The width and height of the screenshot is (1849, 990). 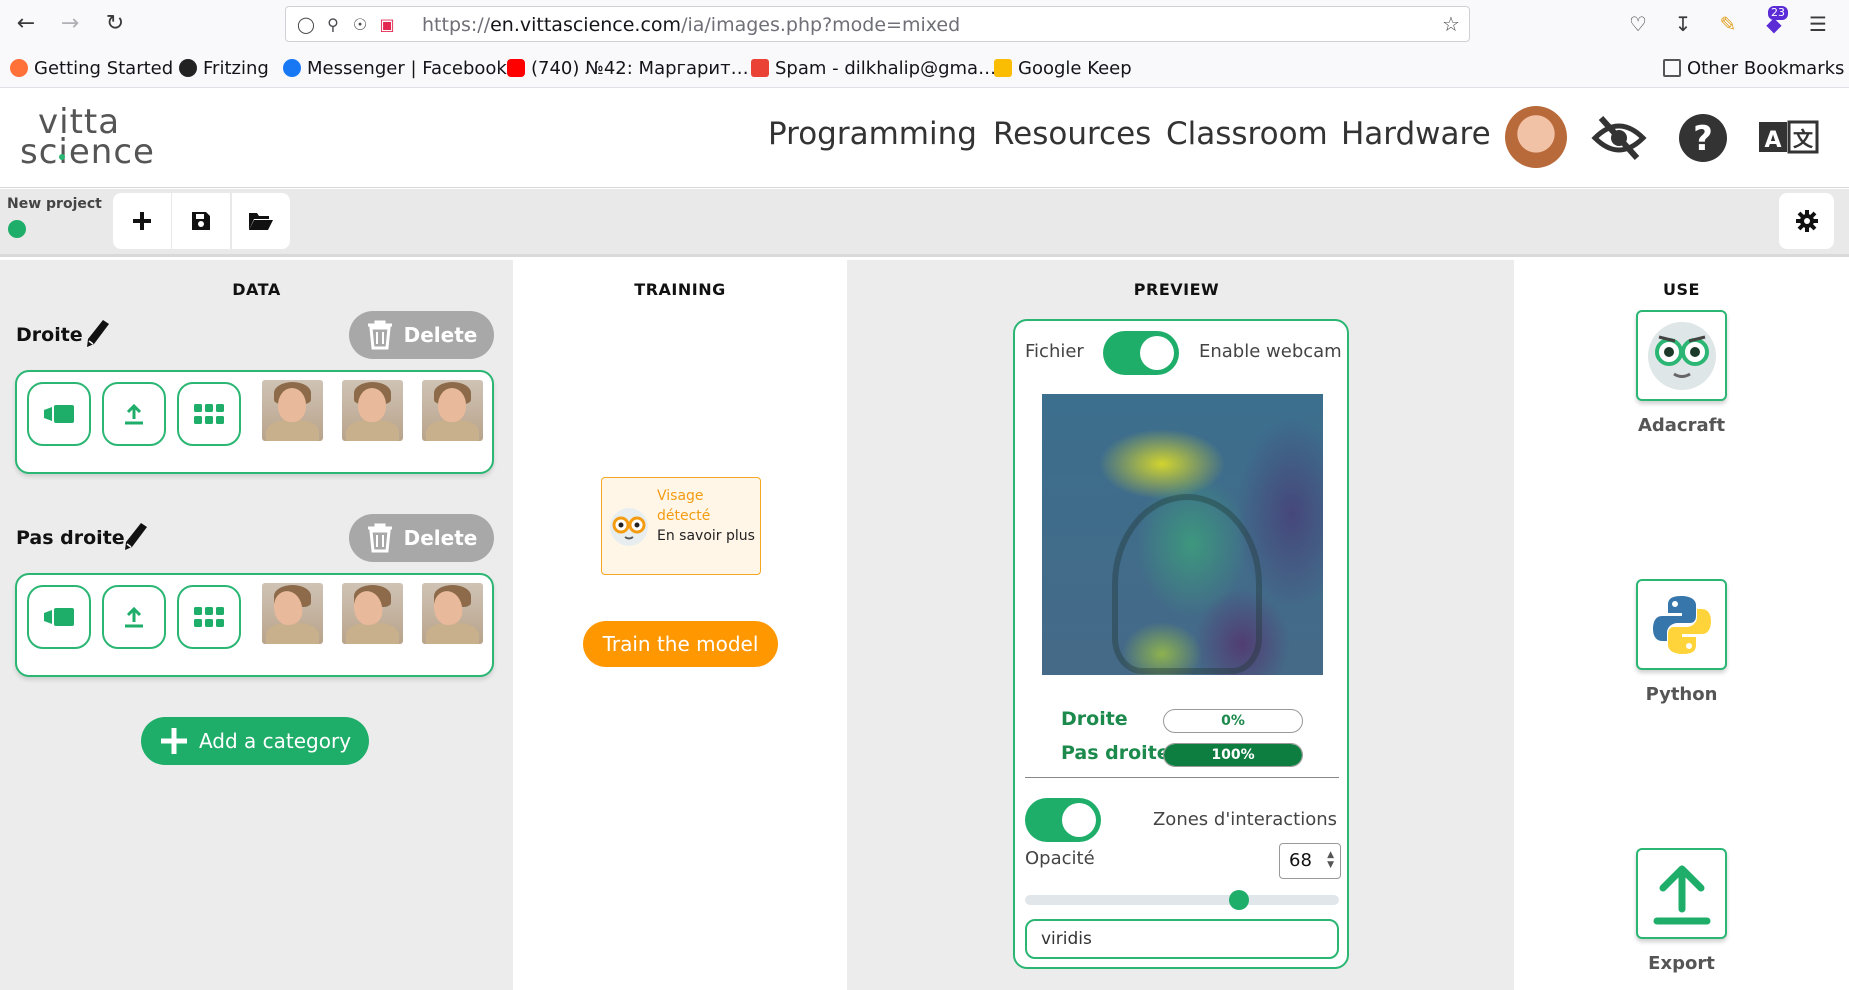 What do you see at coordinates (1063, 68) in the screenshot?
I see `bookmark-google-keep: Google Keep` at bounding box center [1063, 68].